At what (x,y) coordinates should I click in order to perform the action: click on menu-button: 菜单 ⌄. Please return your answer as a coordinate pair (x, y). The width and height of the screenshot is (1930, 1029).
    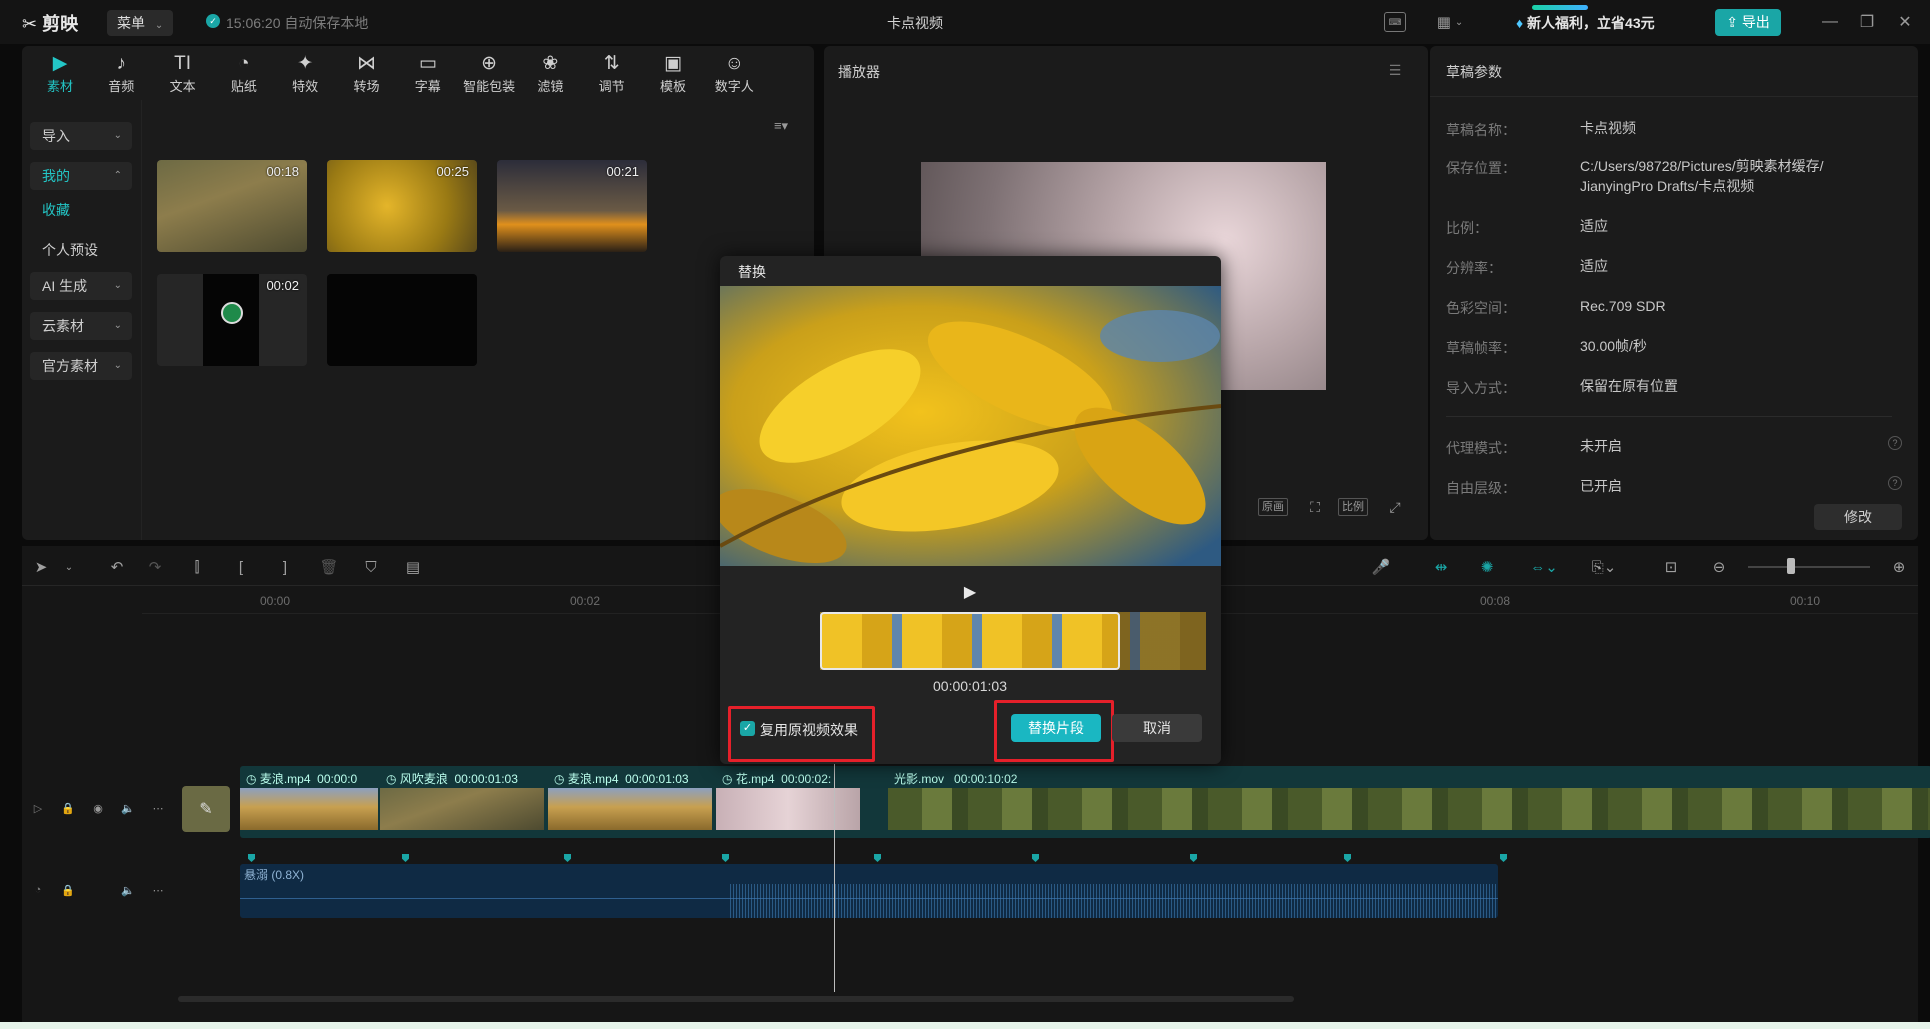
    Looking at the image, I should click on (140, 23).